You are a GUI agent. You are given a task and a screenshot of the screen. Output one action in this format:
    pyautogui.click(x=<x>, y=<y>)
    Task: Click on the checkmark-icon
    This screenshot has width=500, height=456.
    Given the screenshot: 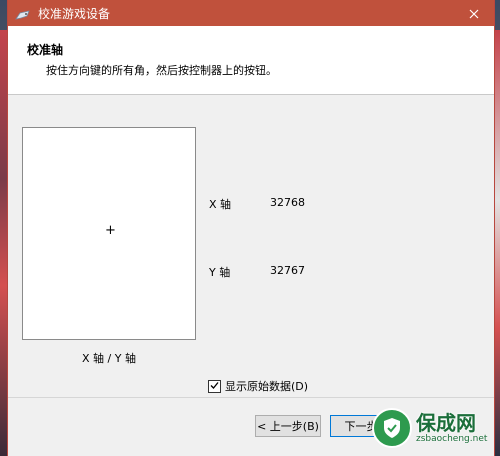 What is the action you would take?
    pyautogui.click(x=214, y=386)
    